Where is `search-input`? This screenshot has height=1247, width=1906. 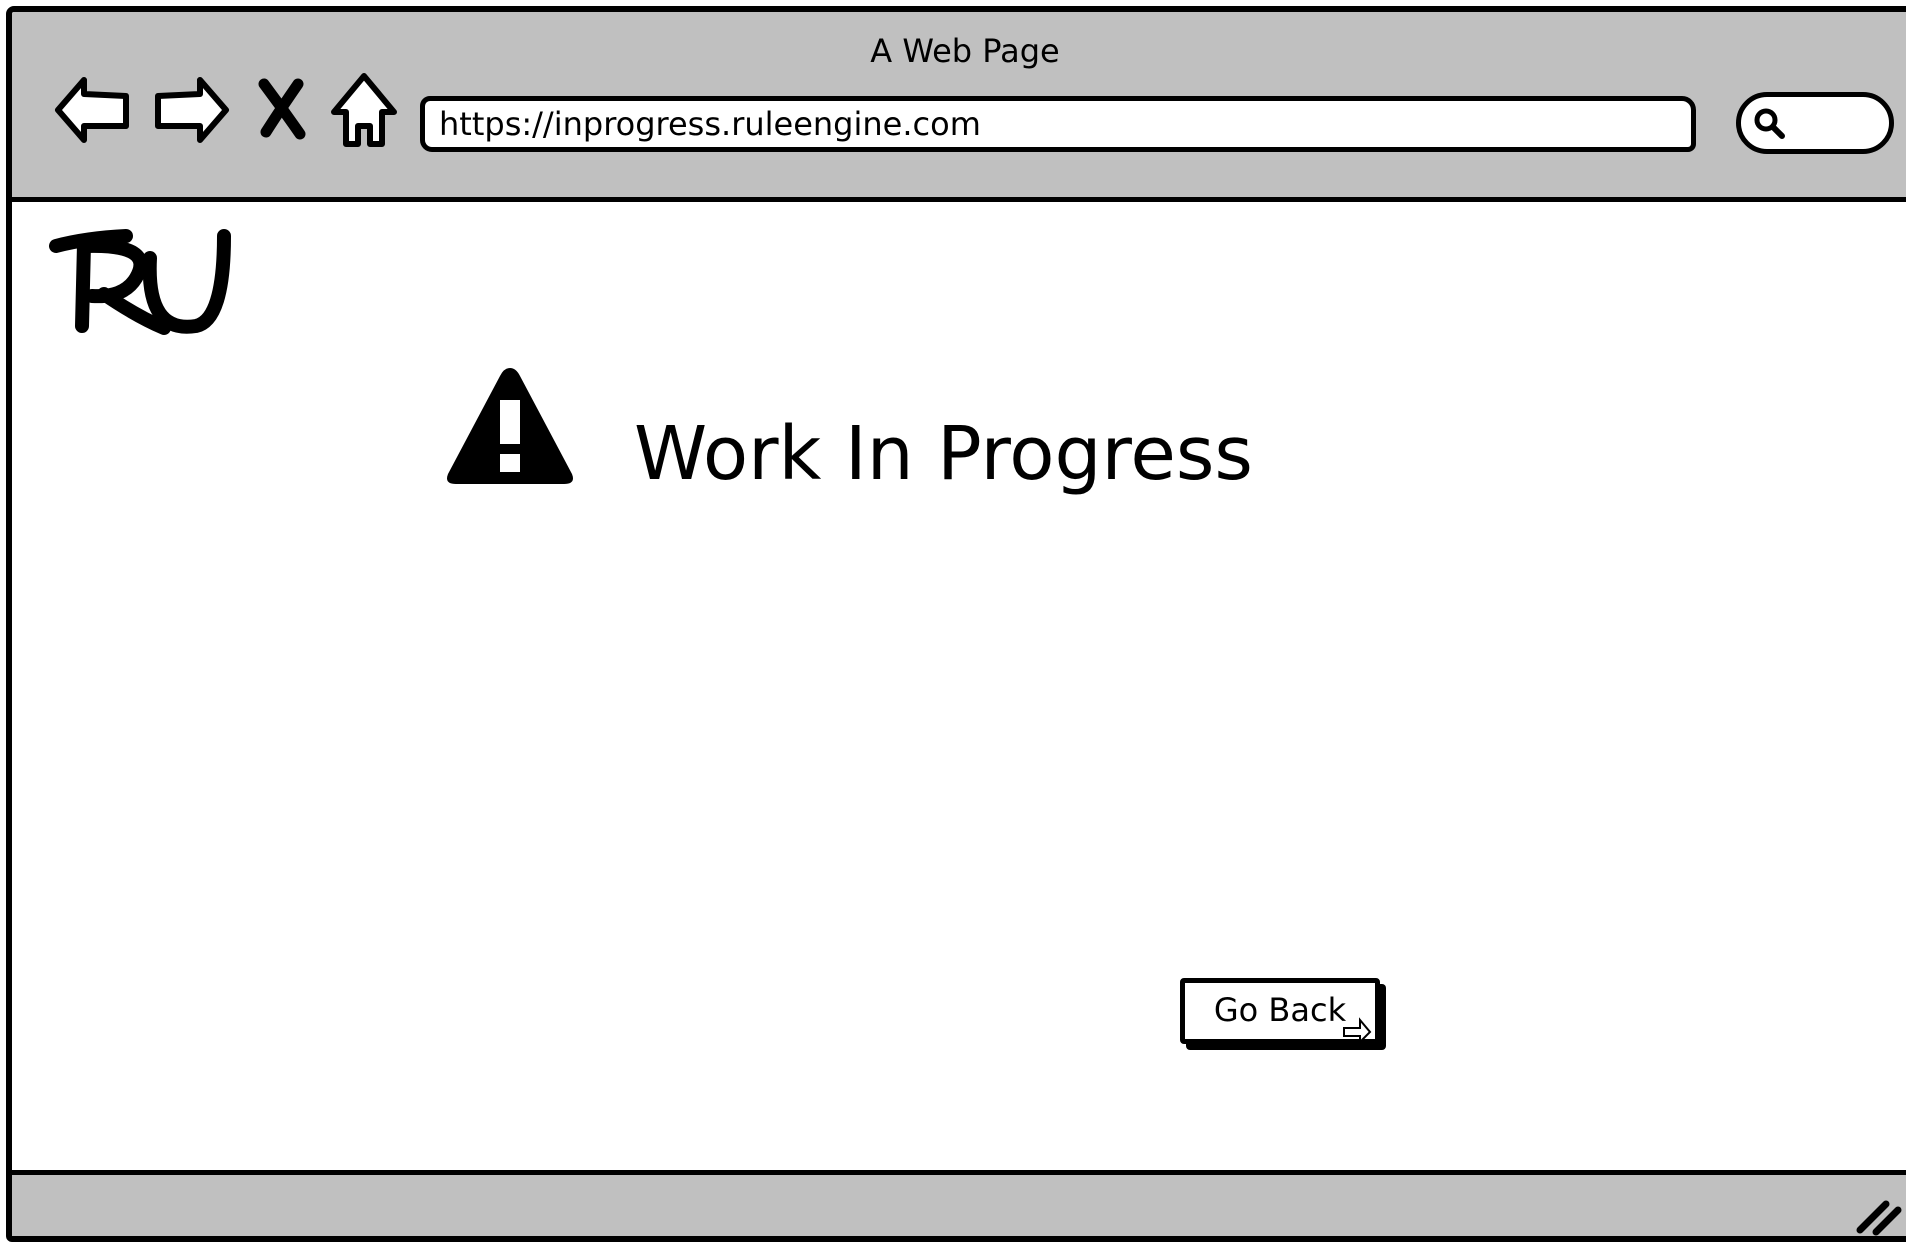
search-input is located at coordinates (1815, 123).